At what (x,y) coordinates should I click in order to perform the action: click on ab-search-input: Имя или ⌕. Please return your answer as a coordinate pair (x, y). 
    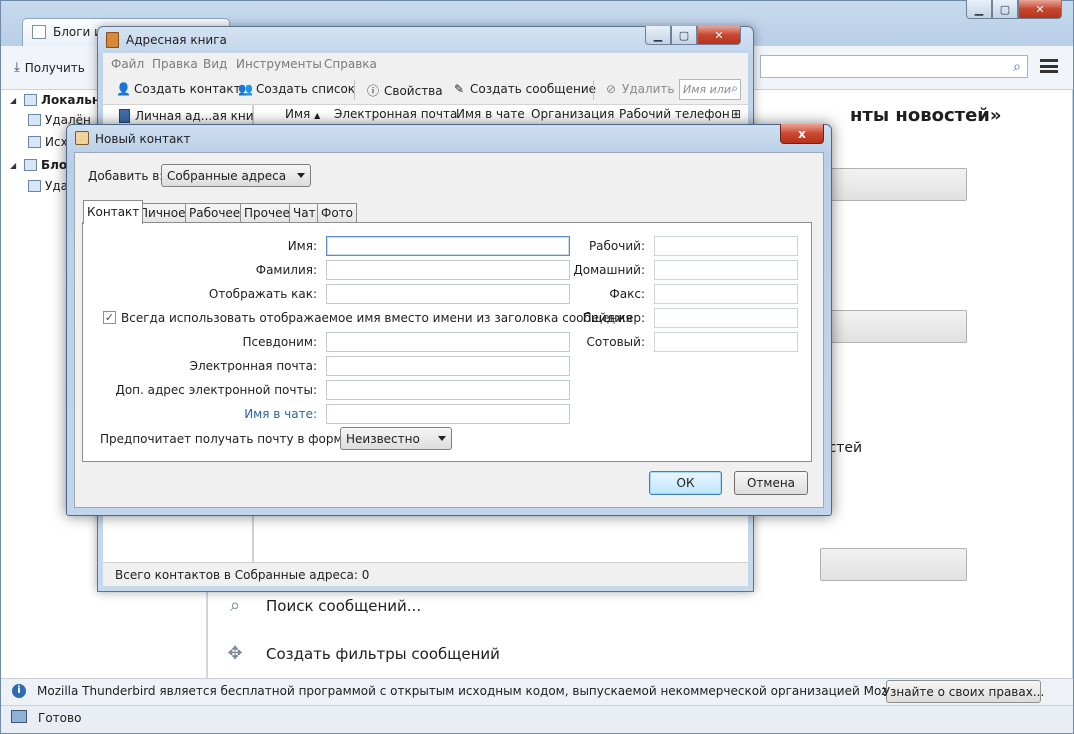
    Looking at the image, I should click on (710, 89).